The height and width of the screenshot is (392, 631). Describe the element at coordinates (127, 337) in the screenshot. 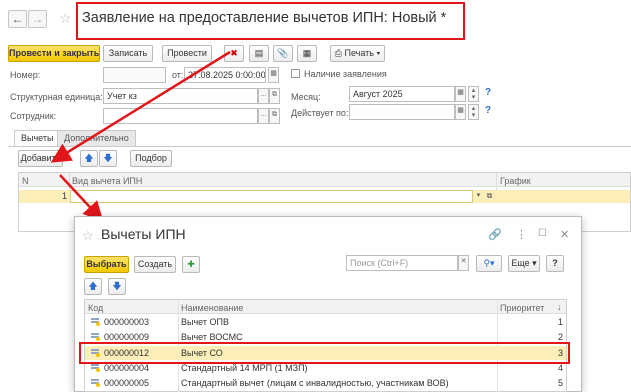

I see `row-code: 000000009` at that location.